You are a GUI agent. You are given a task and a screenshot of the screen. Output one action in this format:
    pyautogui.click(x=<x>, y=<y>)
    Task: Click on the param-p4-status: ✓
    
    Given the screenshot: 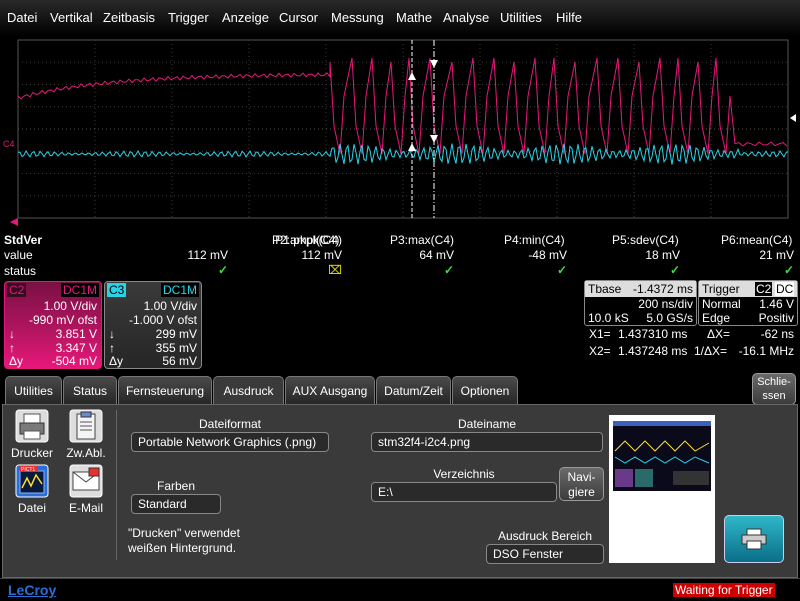 What is the action you would take?
    pyautogui.click(x=561, y=270)
    